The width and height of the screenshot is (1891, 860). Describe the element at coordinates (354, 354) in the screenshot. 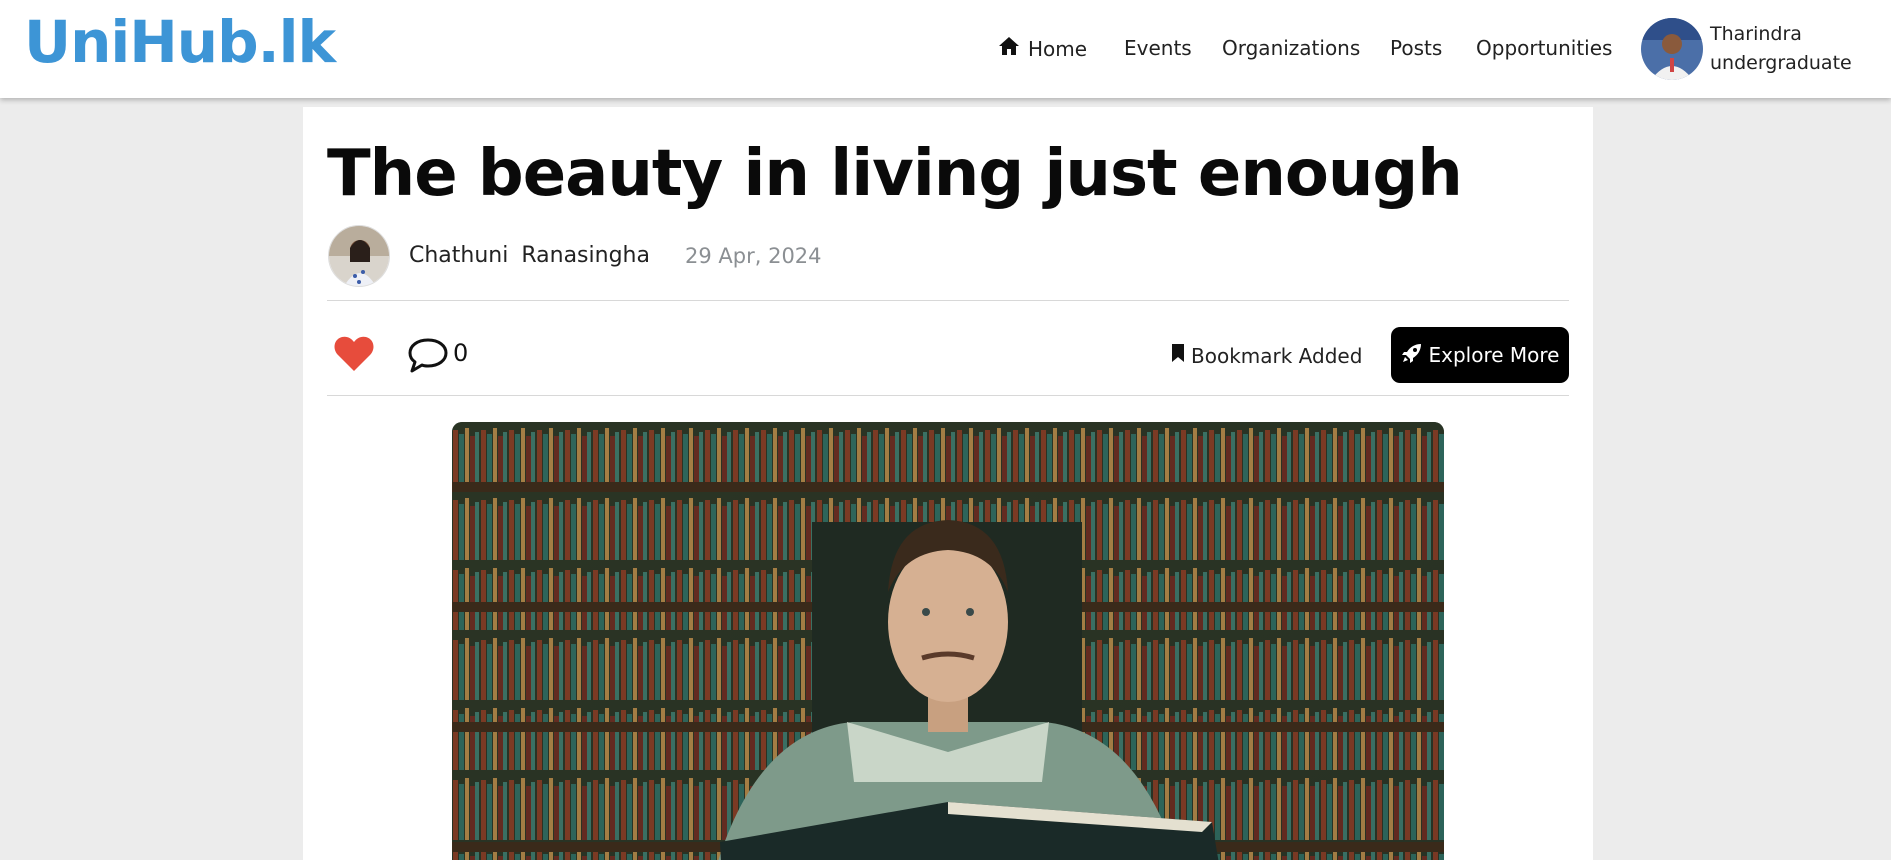

I see `heart-icon` at that location.